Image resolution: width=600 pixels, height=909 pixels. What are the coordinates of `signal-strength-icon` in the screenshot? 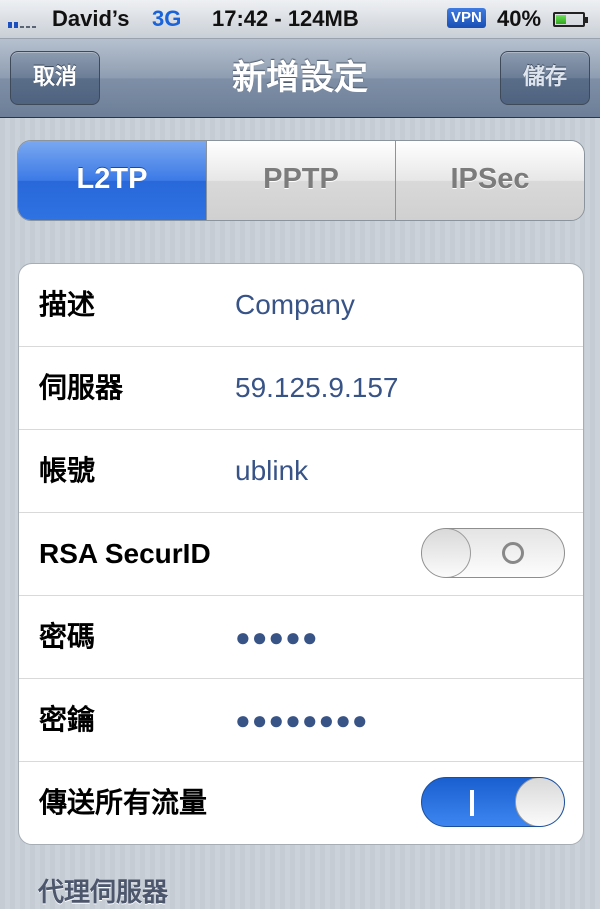 It's located at (22, 20).